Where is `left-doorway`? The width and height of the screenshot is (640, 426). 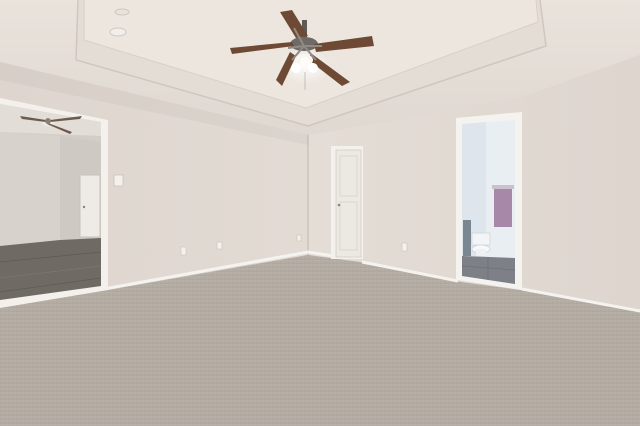 left-doorway is located at coordinates (54, 203).